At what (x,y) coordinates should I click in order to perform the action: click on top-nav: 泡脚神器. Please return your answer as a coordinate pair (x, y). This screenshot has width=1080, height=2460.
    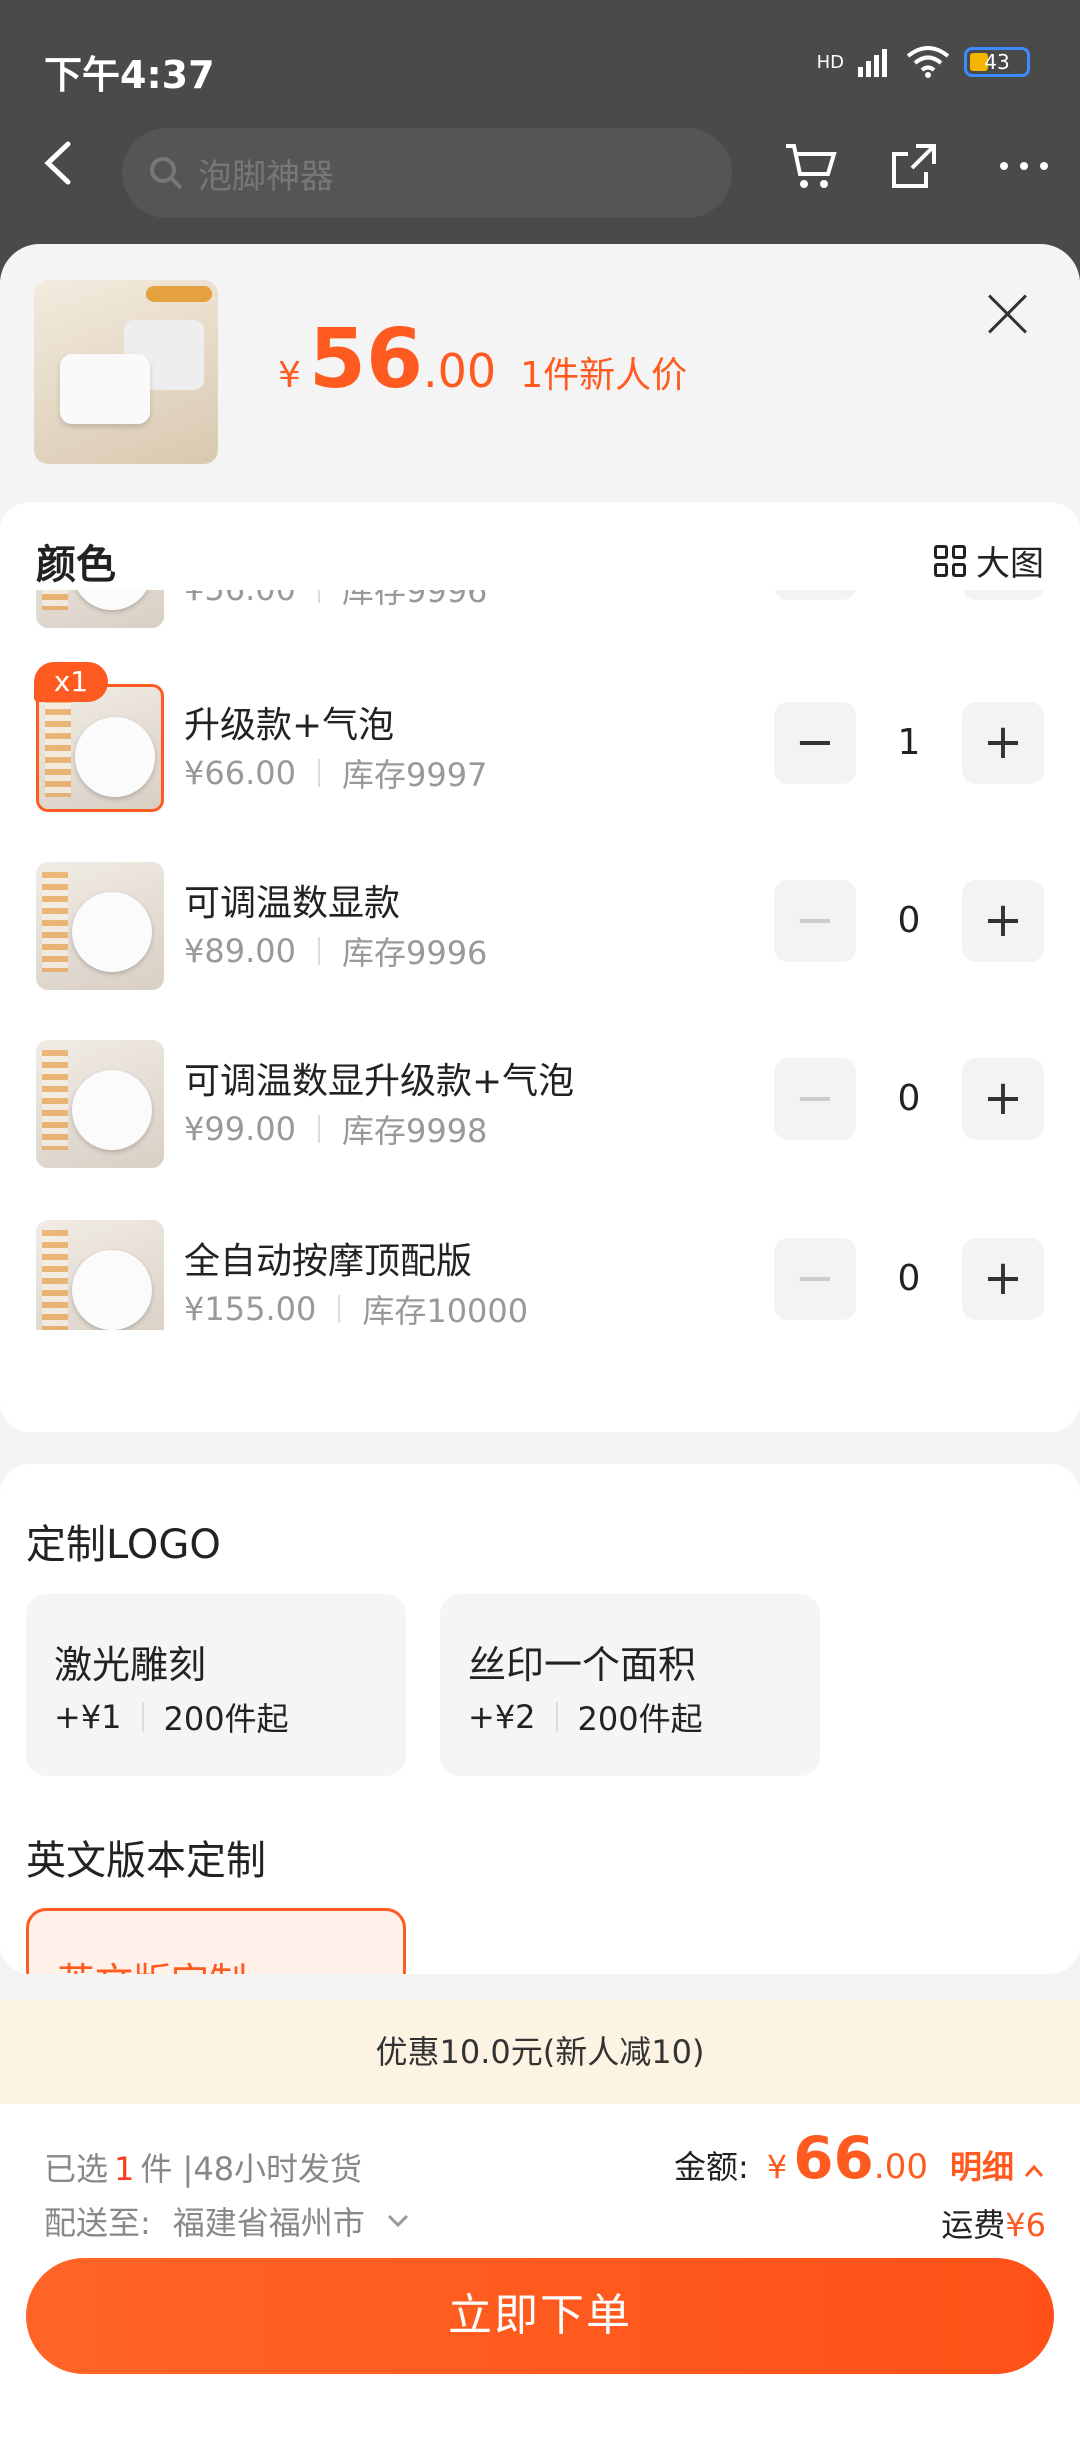
    Looking at the image, I should click on (540, 170).